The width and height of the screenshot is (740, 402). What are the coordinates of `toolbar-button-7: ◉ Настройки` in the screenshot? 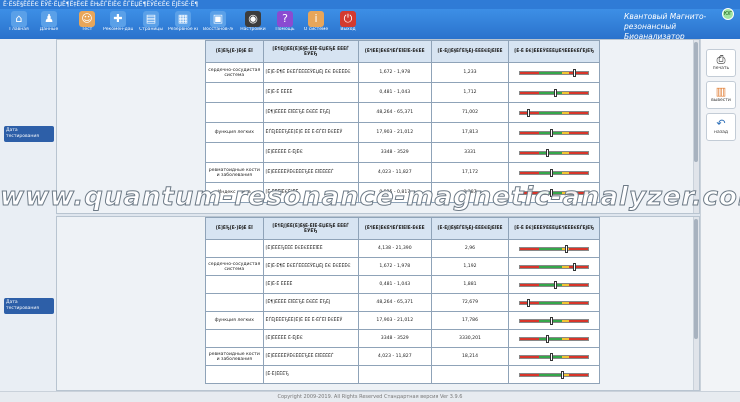 It's located at (253, 24).